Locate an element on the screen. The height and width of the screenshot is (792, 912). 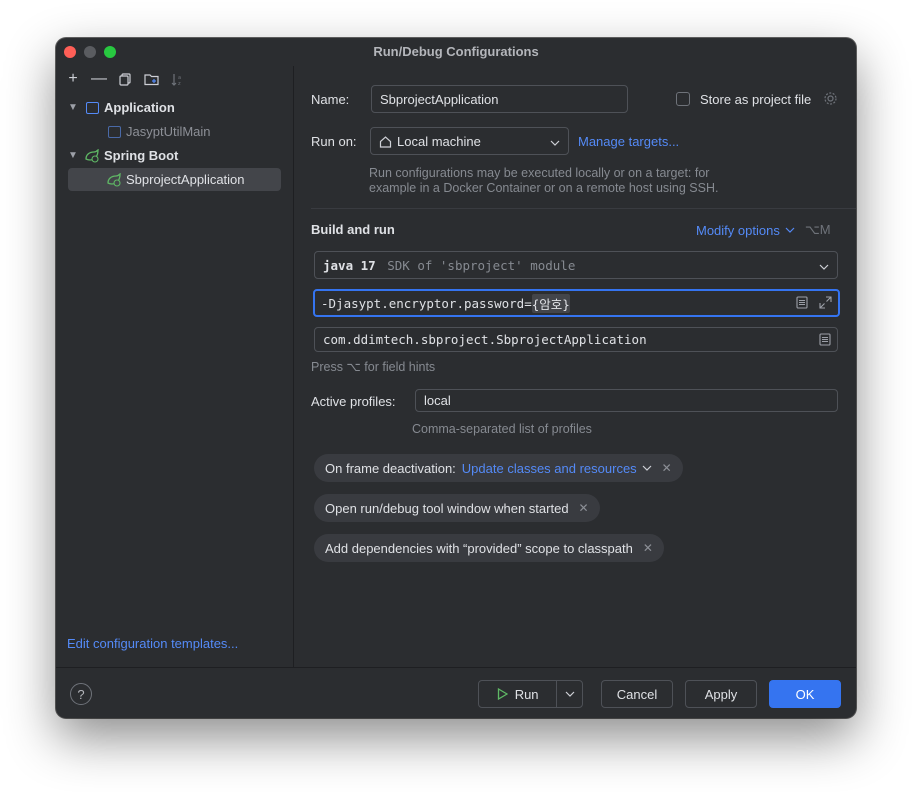
store-as-project-file-label: Store as project file is located at coordinates (756, 99).